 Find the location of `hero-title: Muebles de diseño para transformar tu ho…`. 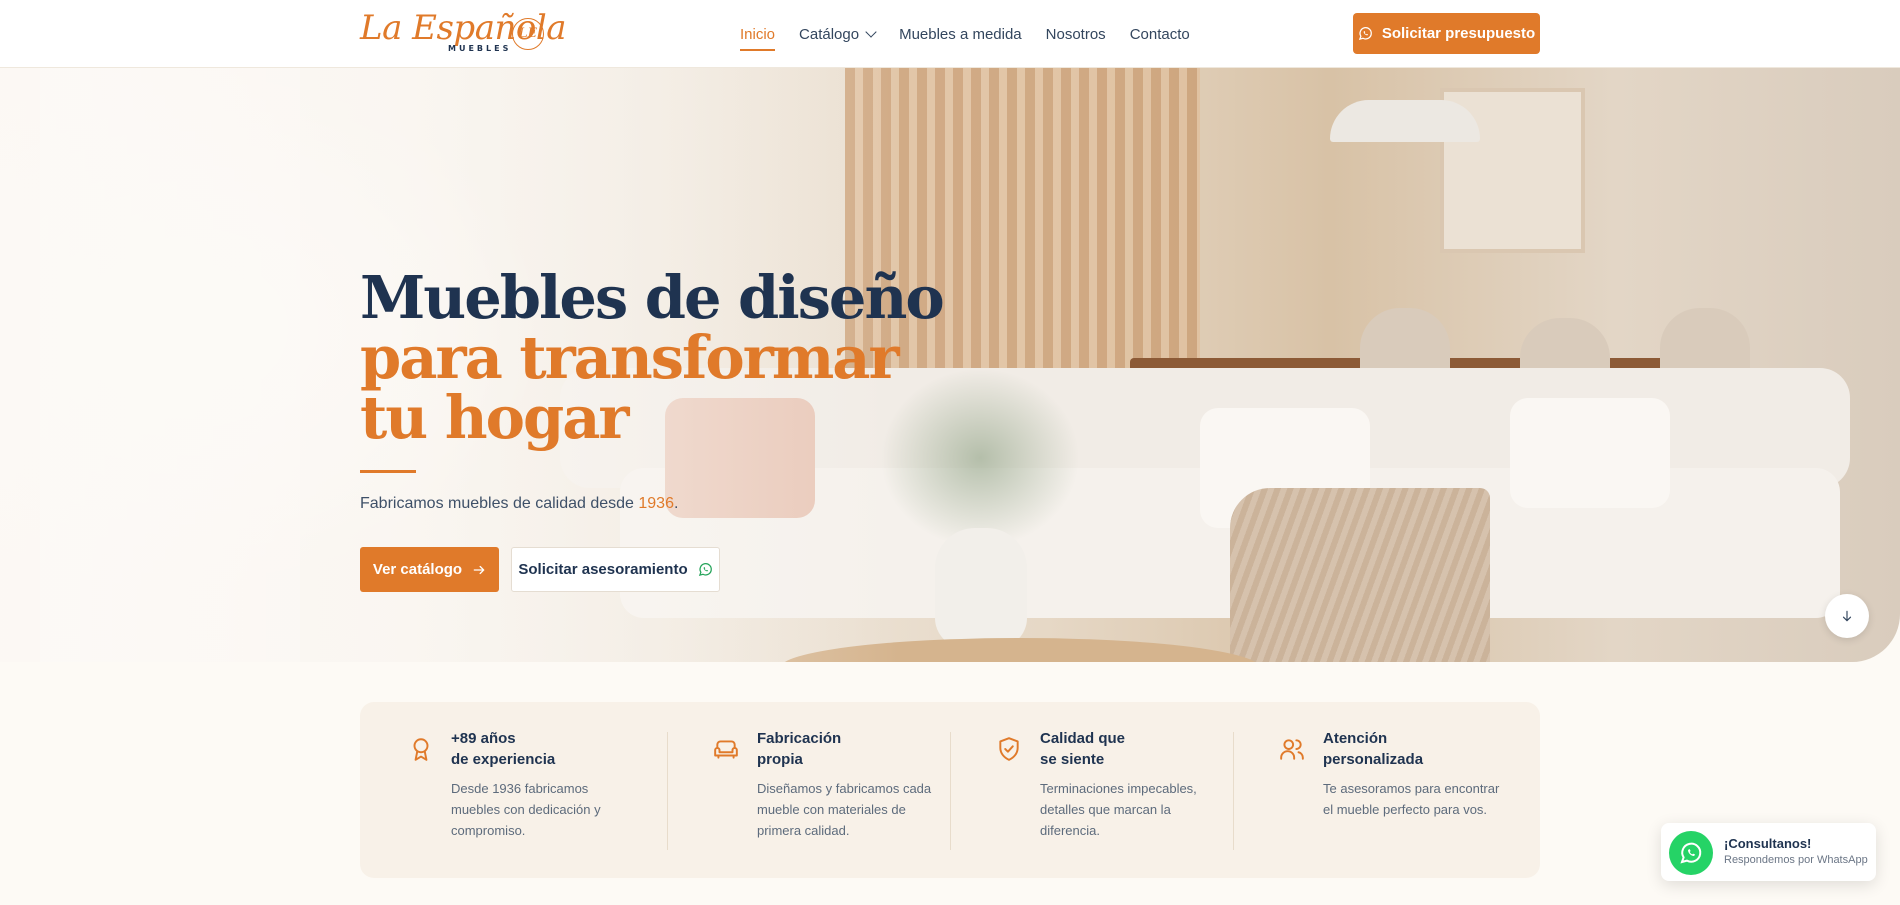

hero-title: Muebles de diseño para transformar tu ho… is located at coordinates (652, 357).